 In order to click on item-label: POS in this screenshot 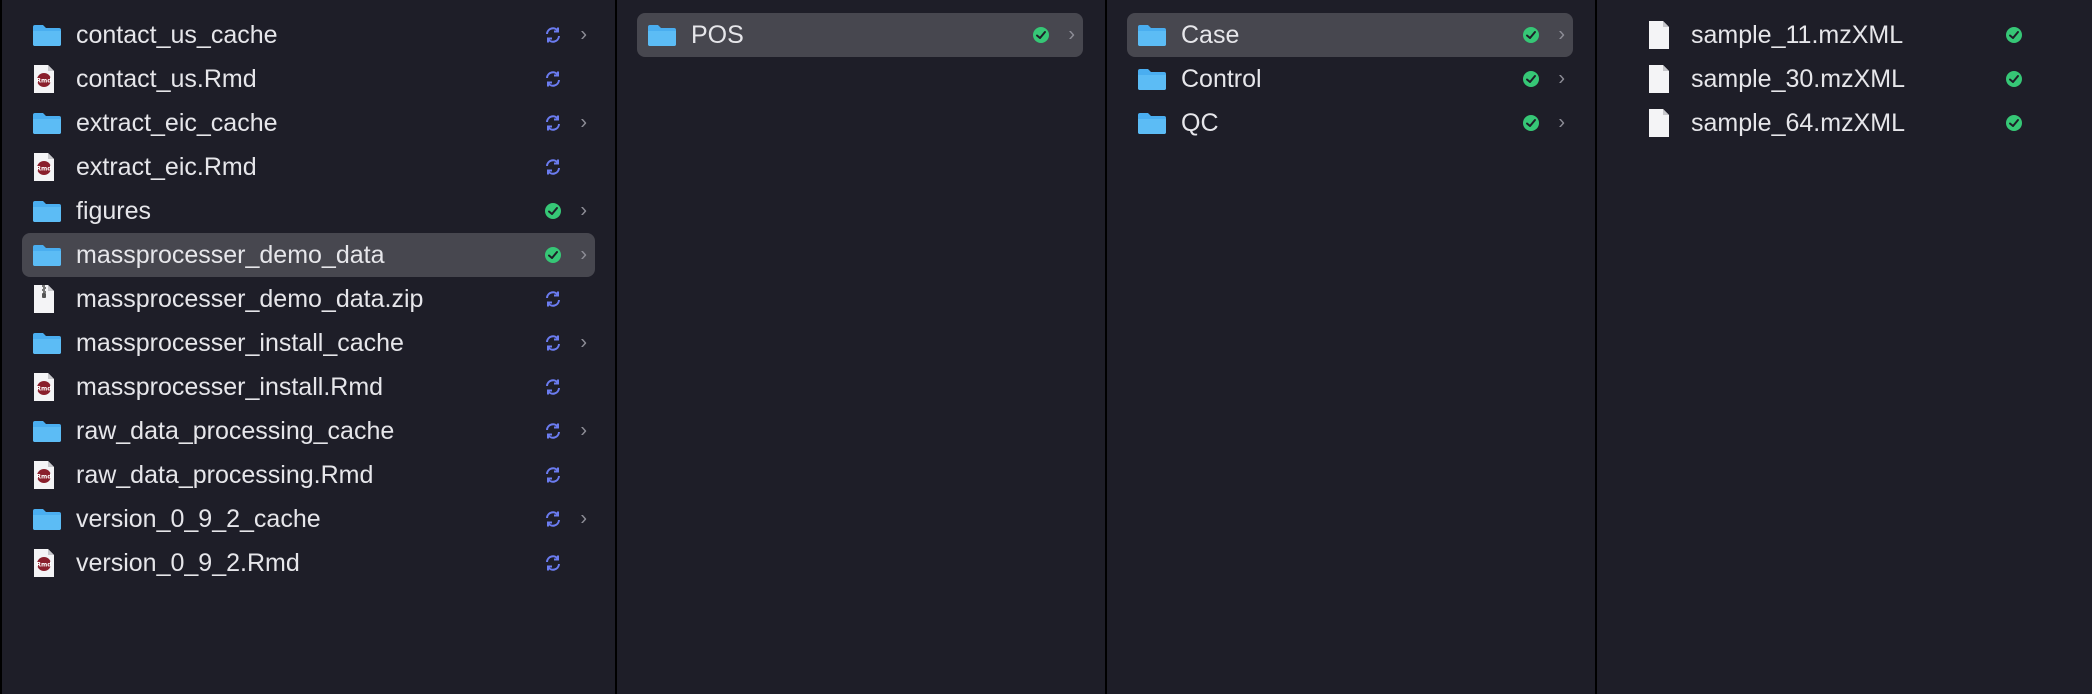, I will do `click(717, 34)`.